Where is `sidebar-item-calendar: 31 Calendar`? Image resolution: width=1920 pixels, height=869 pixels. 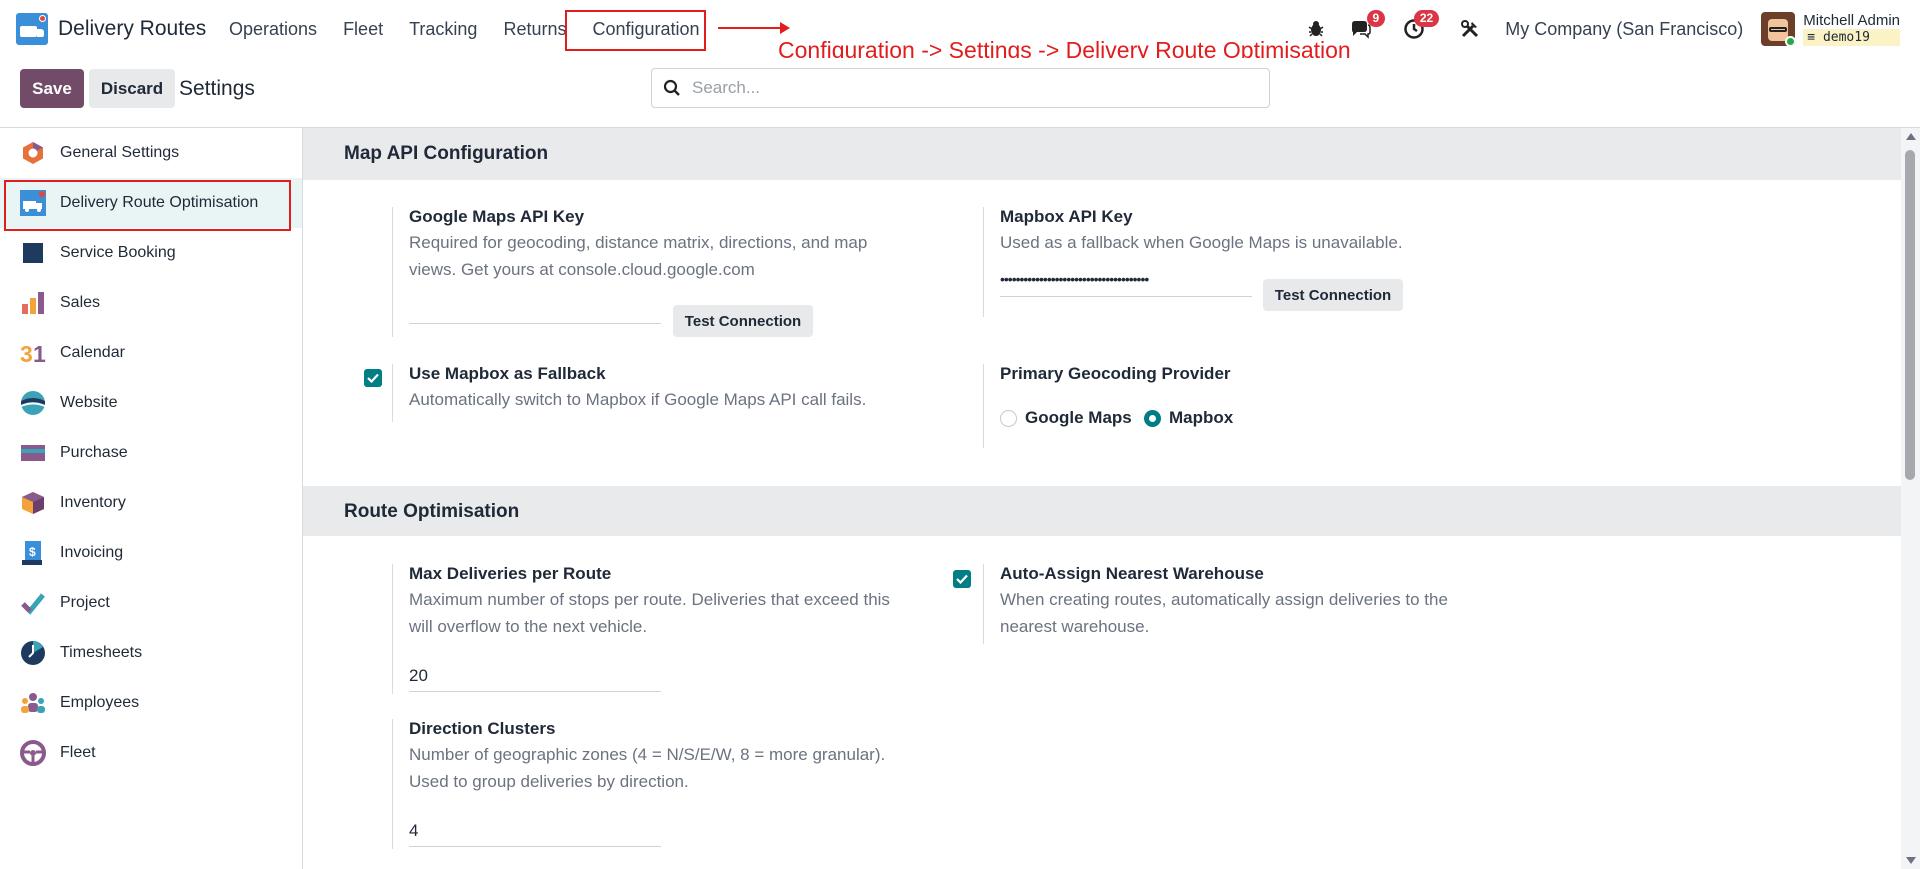
sidebar-item-calendar: 31 Calendar is located at coordinates (151, 353).